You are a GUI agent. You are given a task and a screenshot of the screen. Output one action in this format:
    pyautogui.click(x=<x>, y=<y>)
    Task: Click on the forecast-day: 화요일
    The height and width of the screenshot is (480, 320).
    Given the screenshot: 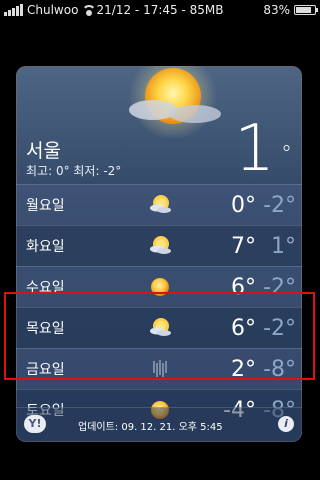 What is the action you would take?
    pyautogui.click(x=45, y=247)
    